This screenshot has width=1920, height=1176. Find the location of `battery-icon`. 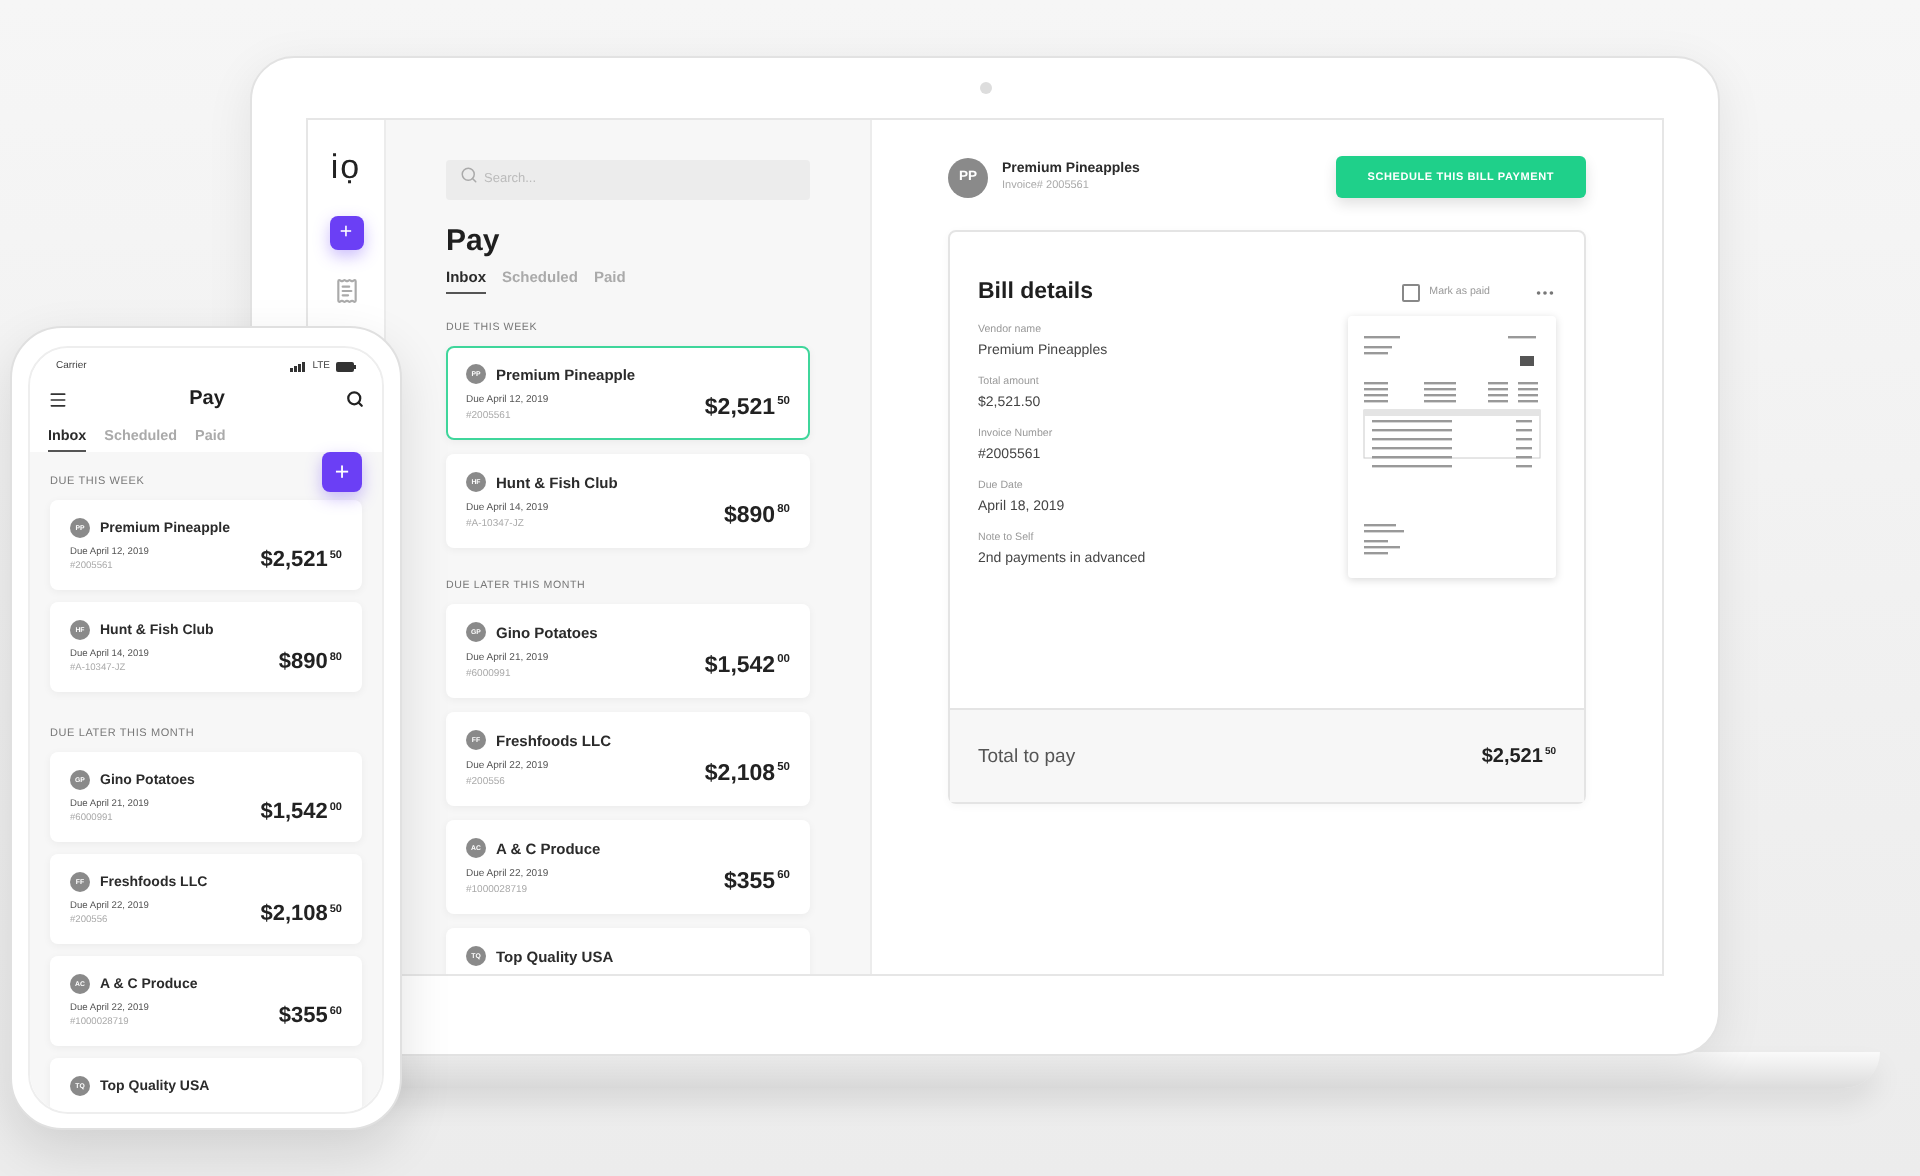

battery-icon is located at coordinates (346, 366).